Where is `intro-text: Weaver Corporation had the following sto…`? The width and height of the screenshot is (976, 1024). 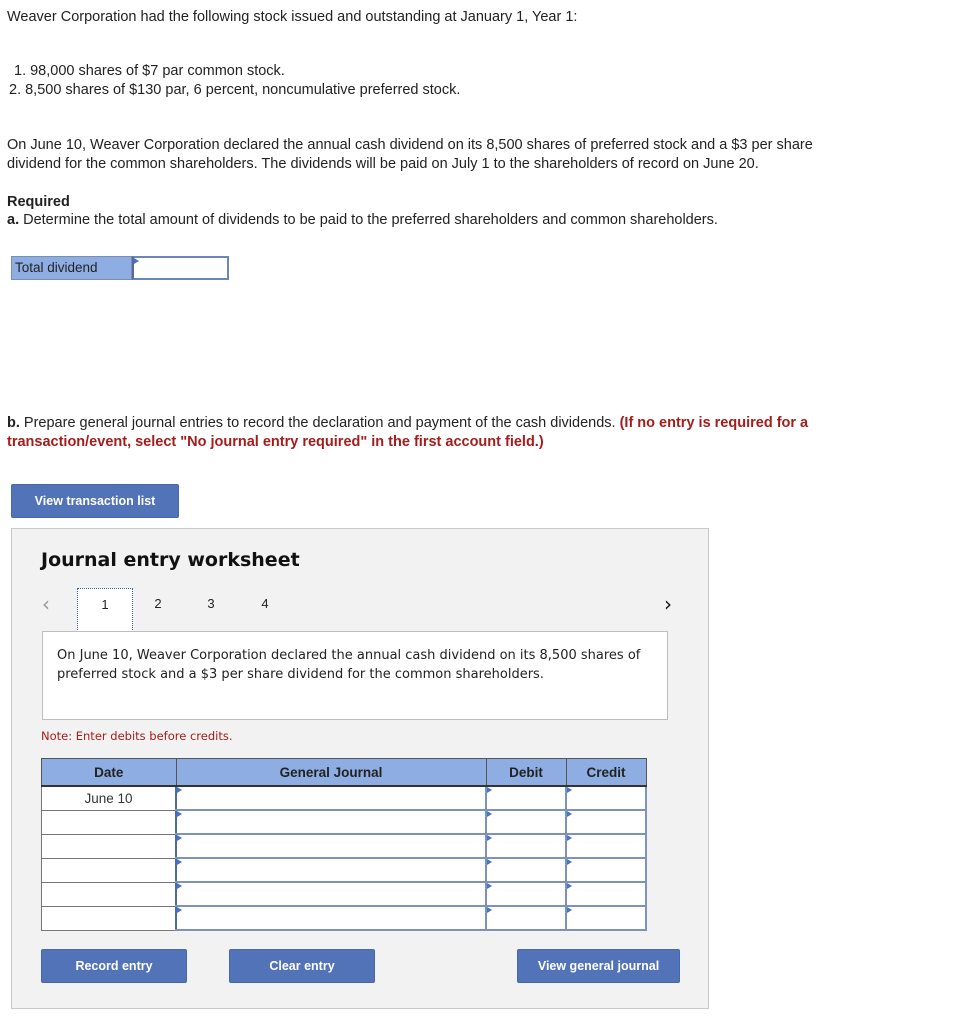 intro-text: Weaver Corporation had the following sto… is located at coordinates (292, 17).